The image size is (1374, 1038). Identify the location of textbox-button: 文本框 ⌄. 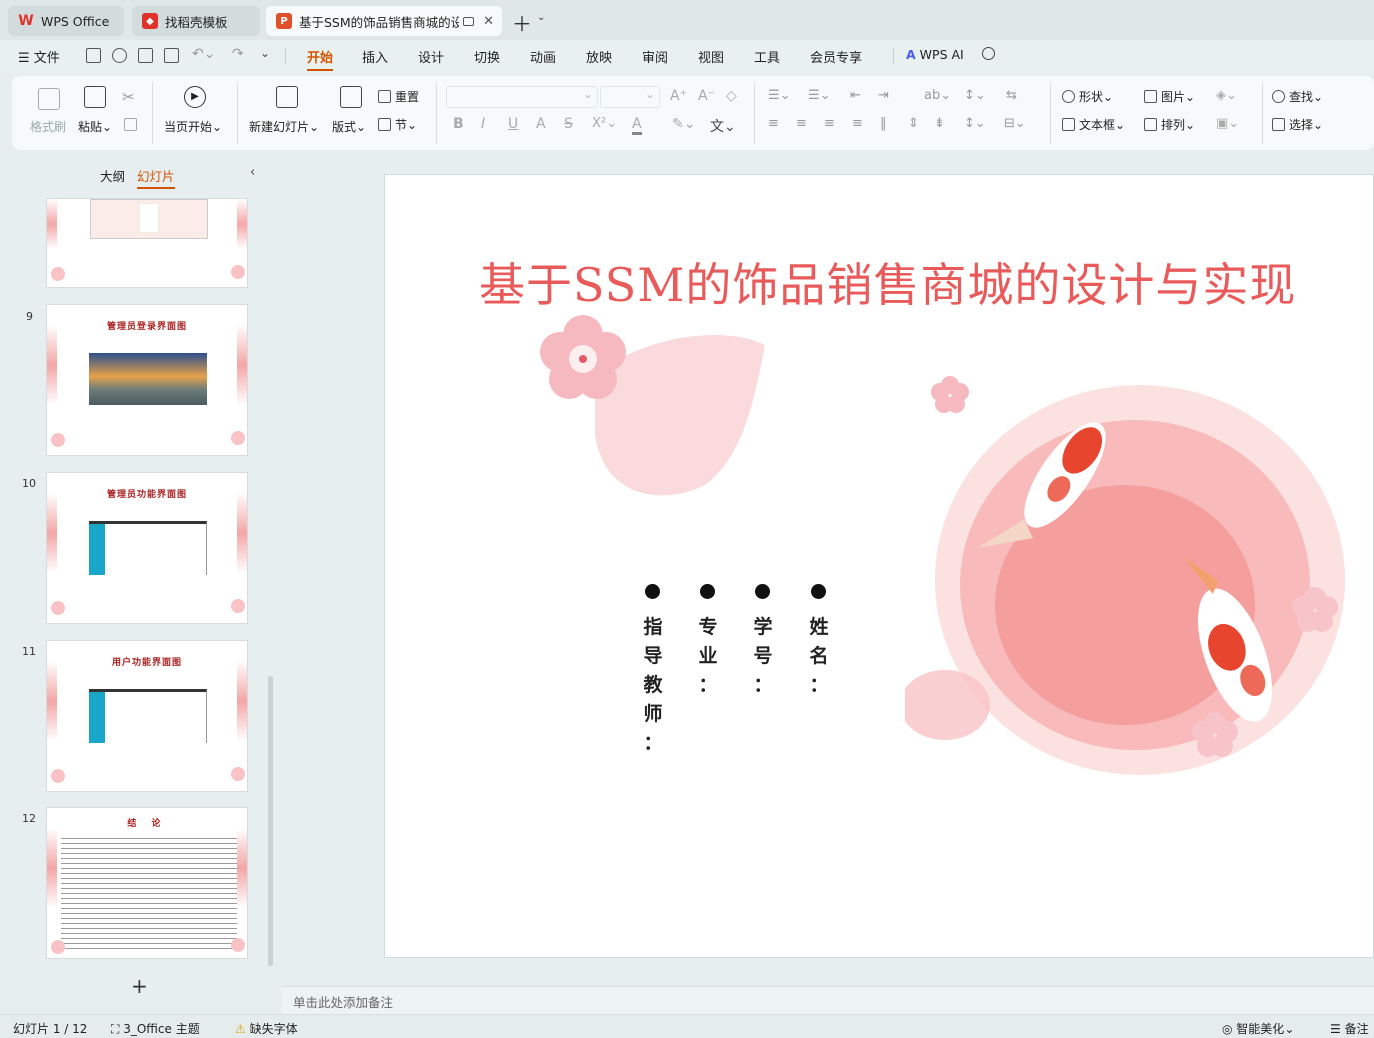
(1093, 124).